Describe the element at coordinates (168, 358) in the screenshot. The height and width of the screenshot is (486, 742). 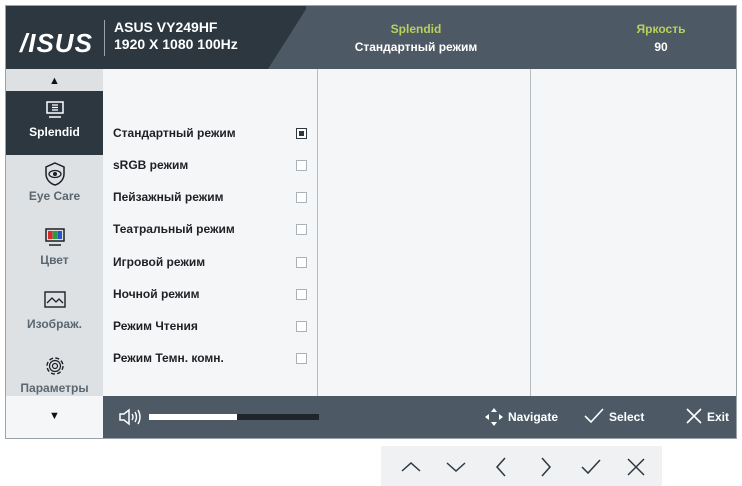
I see `option-darkroom: Режим Темн. комн.` at that location.